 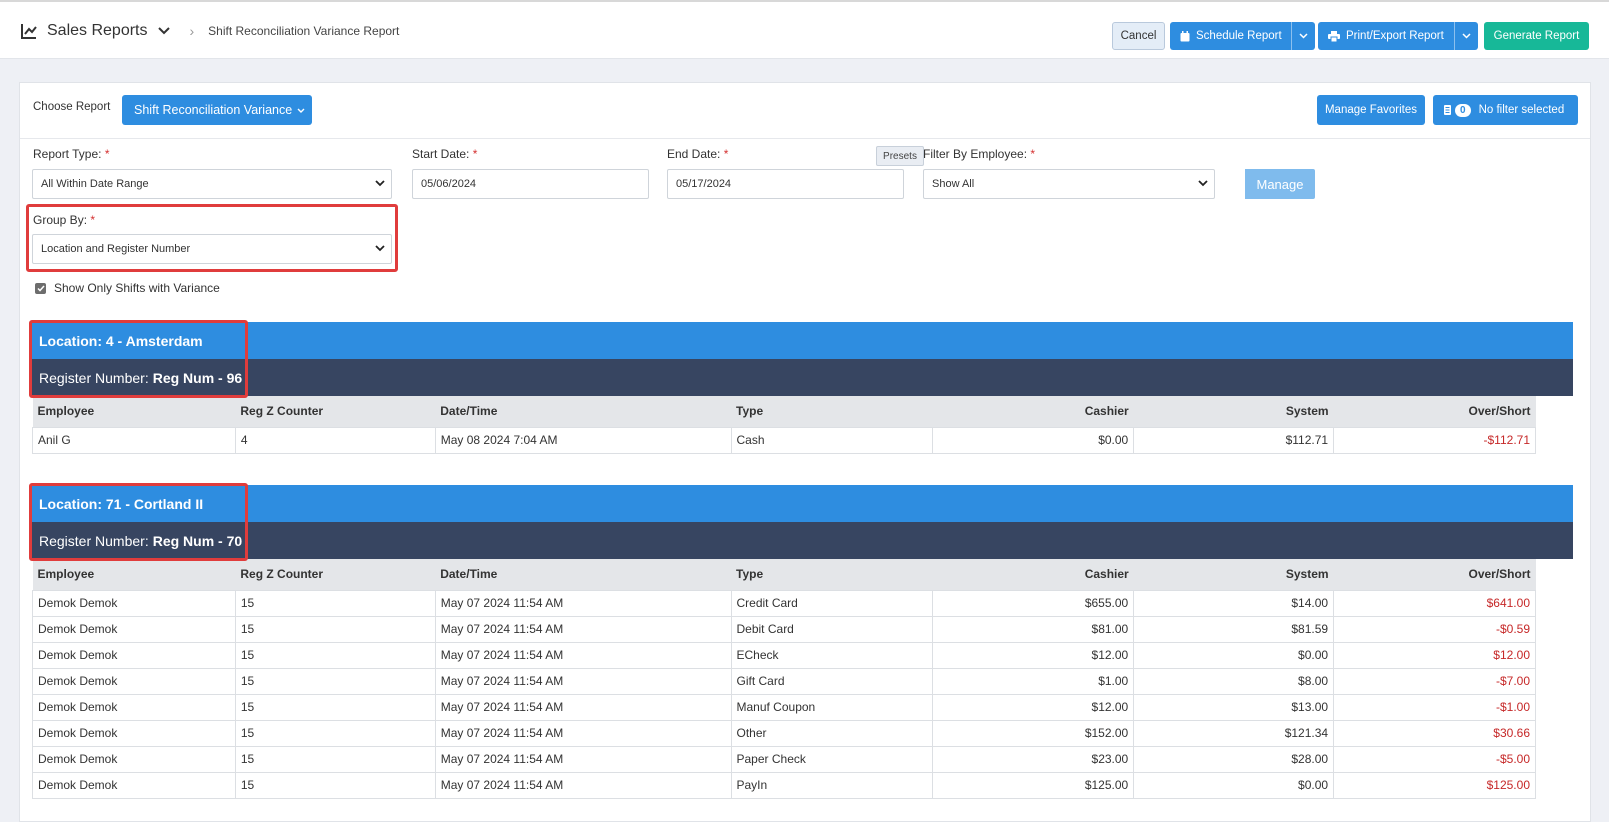 I want to click on register-header: Register Number: Reg Num - 70, so click(x=802, y=540).